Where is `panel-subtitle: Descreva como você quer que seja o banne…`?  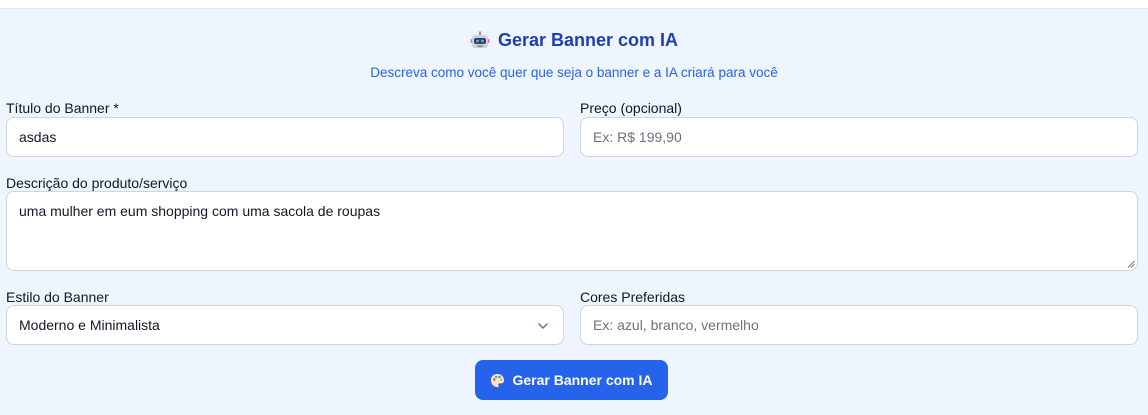 panel-subtitle: Descreva como você quer que seja o banne… is located at coordinates (574, 72).